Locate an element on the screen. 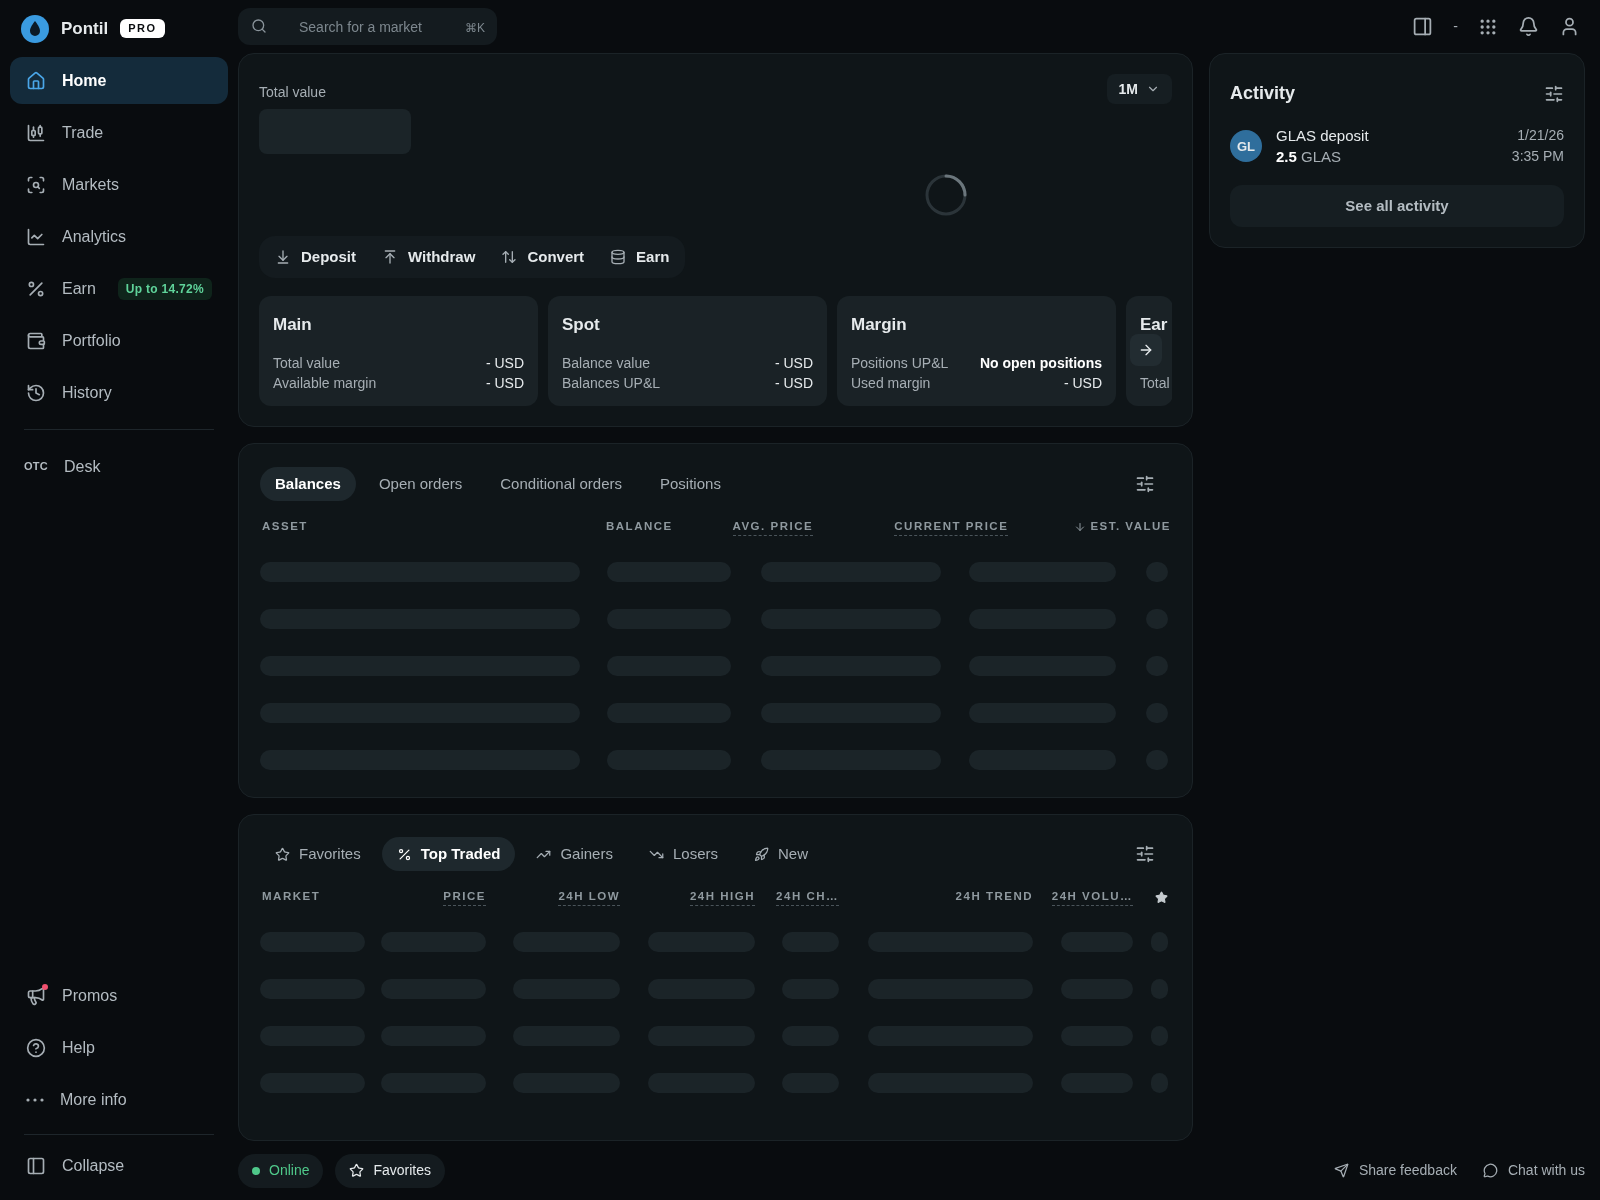 This screenshot has height=1200, width=1600. nav-item: Earn Up to 14.72% is located at coordinates (119, 288).